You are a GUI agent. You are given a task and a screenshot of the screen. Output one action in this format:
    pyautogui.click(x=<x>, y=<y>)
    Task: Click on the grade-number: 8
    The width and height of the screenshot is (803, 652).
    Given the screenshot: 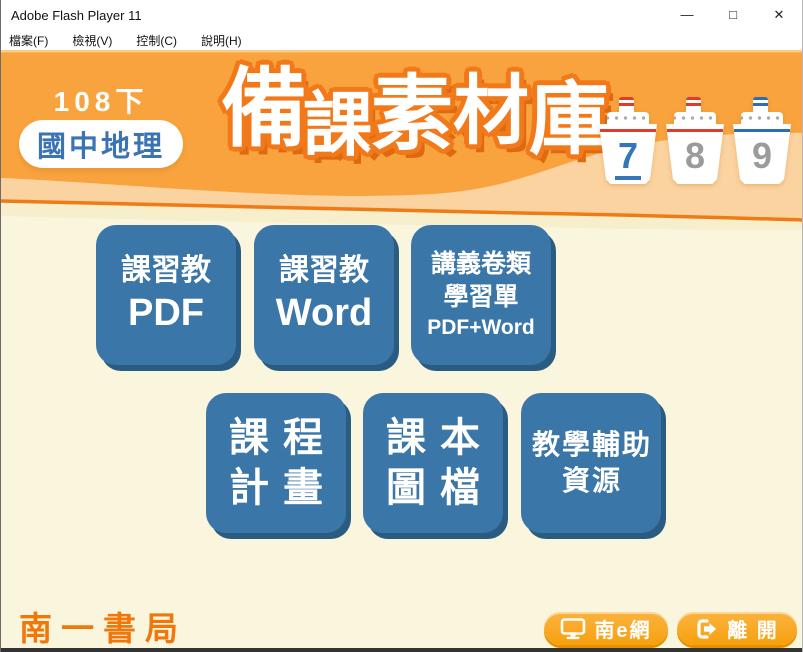 What is the action you would take?
    pyautogui.click(x=695, y=155)
    